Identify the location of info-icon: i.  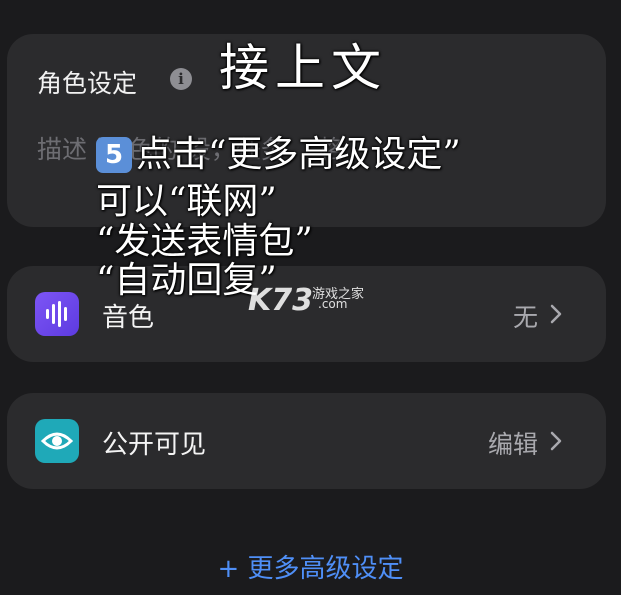
(181, 79).